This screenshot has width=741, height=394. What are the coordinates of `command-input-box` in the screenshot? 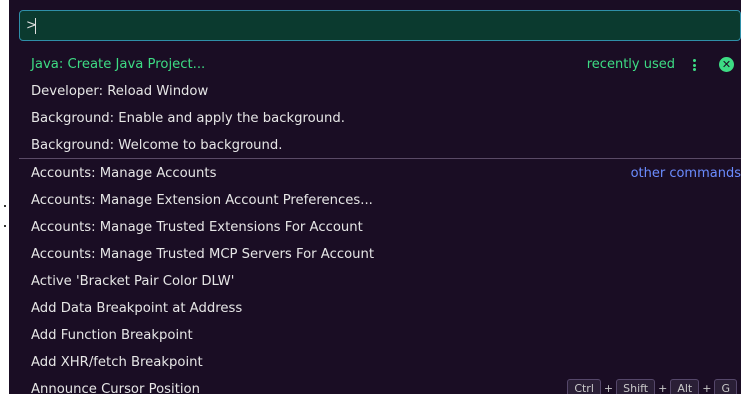 It's located at (380, 25).